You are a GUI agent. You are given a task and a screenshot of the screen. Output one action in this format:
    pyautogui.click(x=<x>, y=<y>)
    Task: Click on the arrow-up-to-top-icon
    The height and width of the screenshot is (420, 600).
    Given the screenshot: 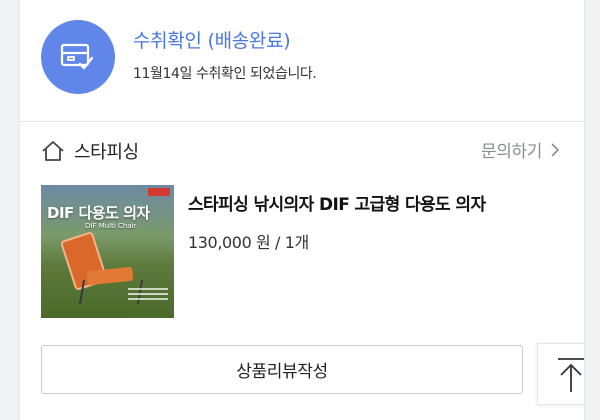 What is the action you would take?
    pyautogui.click(x=571, y=375)
    